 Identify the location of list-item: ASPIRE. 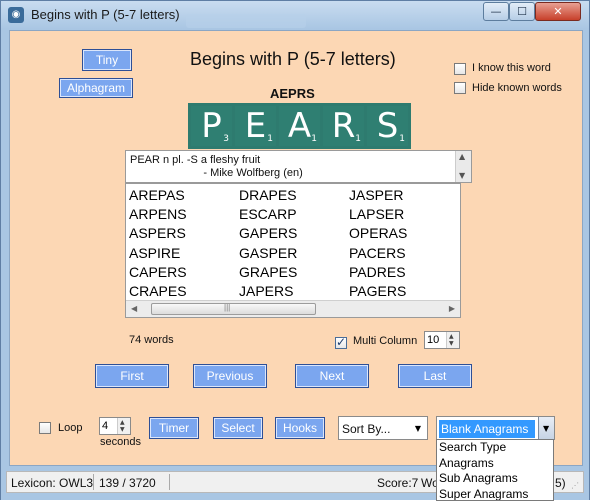
(158, 253).